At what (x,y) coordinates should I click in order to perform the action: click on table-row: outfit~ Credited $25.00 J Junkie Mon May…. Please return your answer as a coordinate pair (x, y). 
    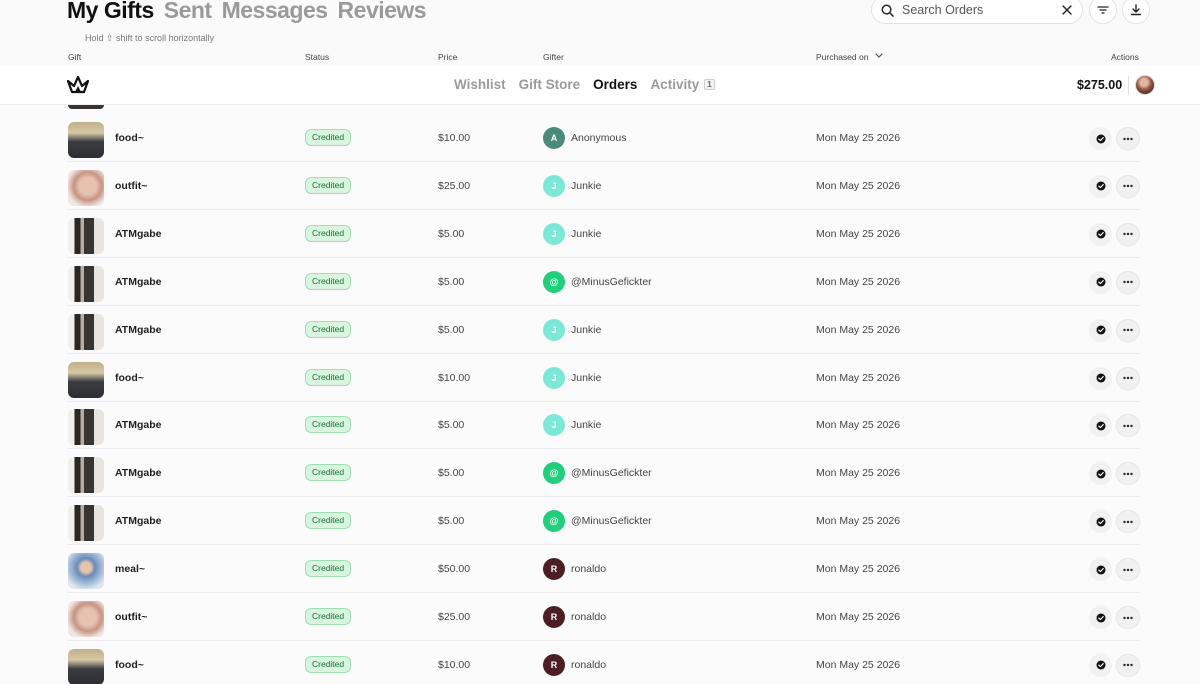
    Looking at the image, I should click on (600, 186).